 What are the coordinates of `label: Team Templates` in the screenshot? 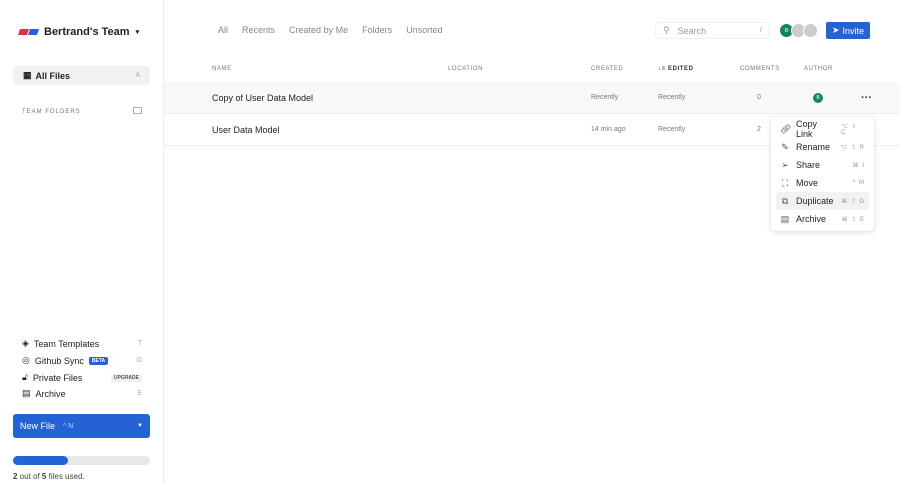 It's located at (66, 343).